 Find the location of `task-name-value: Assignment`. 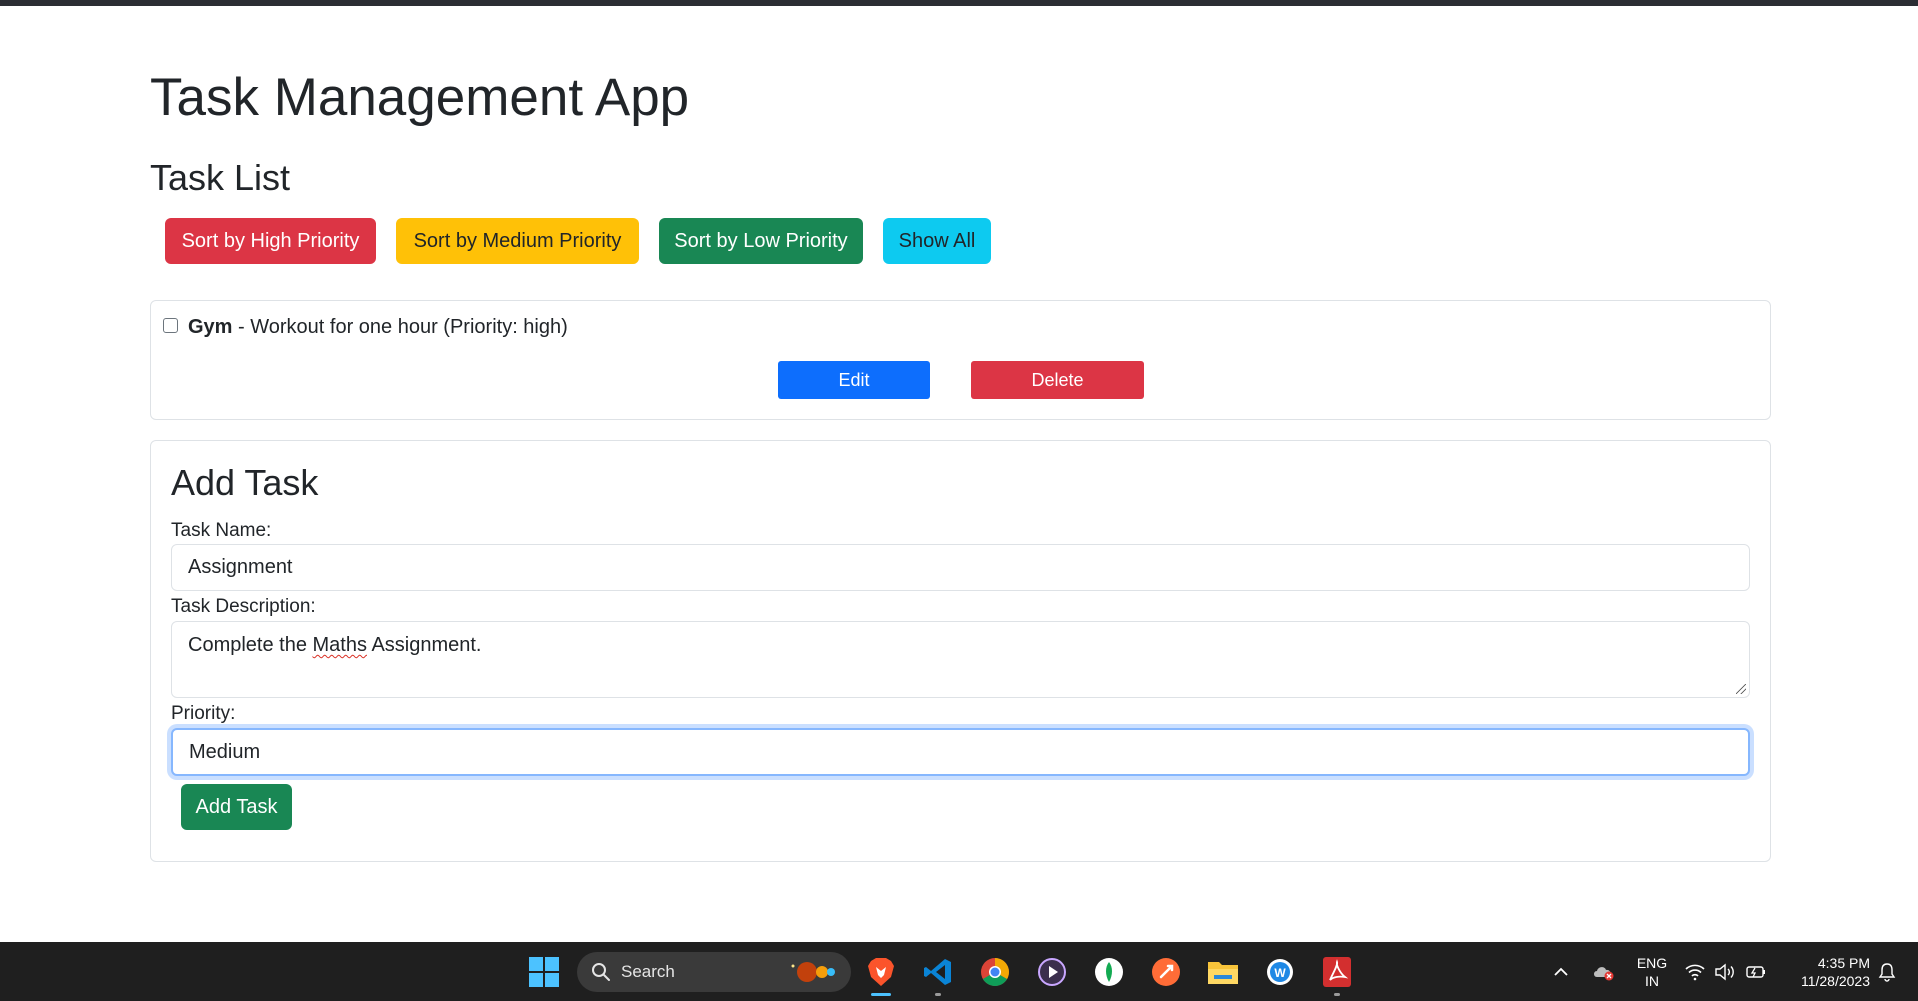

task-name-value: Assignment is located at coordinates (240, 567).